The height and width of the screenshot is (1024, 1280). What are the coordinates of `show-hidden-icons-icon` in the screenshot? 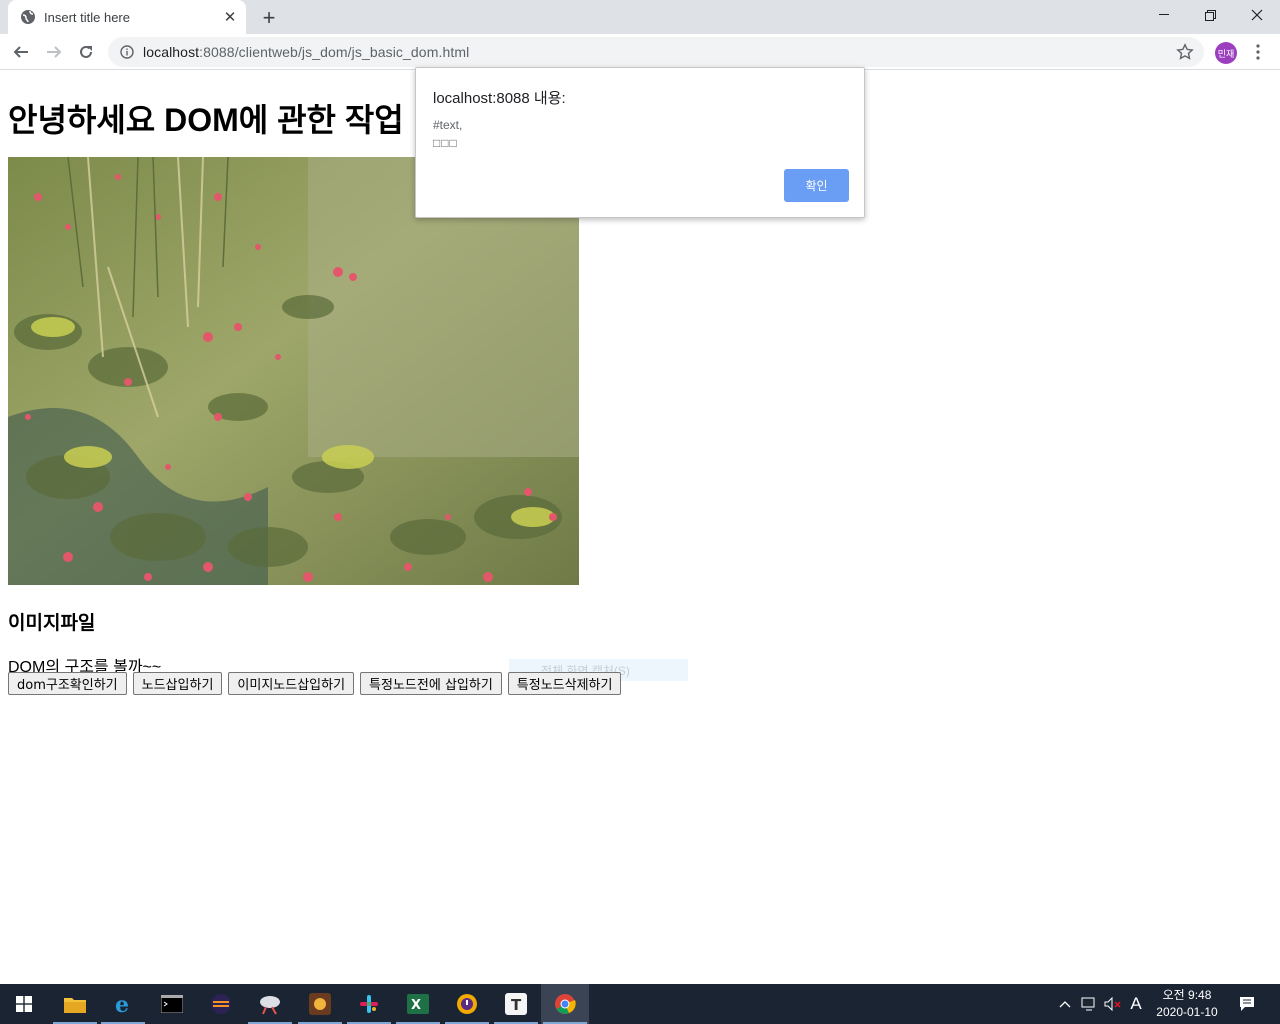 It's located at (1065, 1004).